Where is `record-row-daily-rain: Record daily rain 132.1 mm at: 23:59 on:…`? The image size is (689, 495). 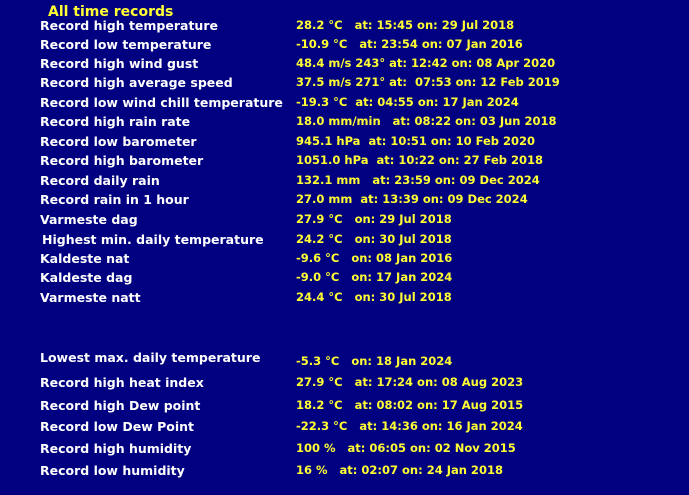 record-row-daily-rain: Record daily rain 132.1 mm at: 23:59 on:… is located at coordinates (344, 182).